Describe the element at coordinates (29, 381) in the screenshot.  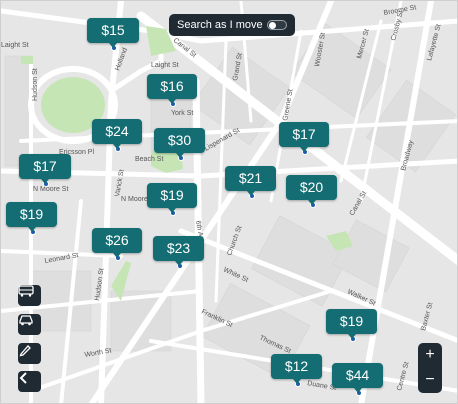
I see `back-arrow-icon-button` at that location.